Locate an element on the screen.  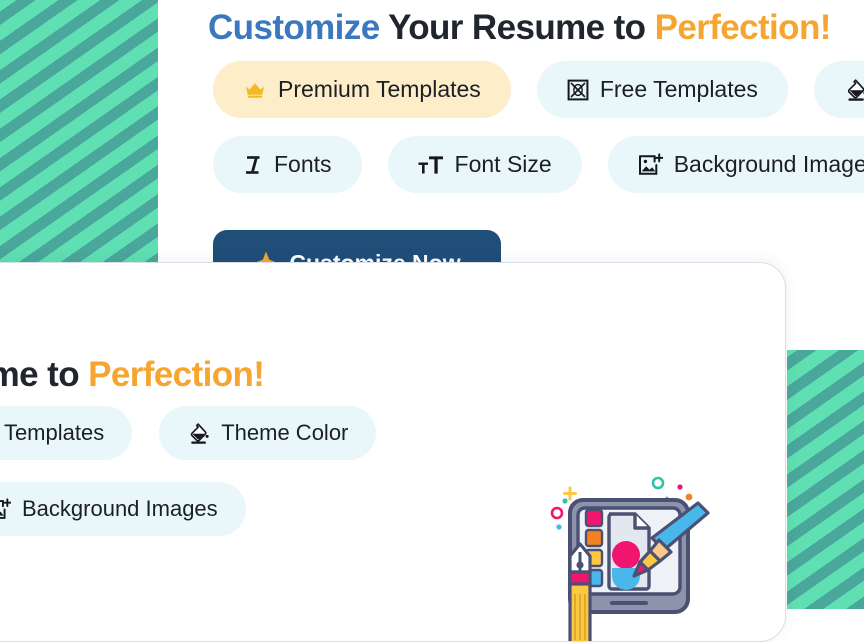
card-pill-theme-color: Theme Color is located at coordinates (268, 433).